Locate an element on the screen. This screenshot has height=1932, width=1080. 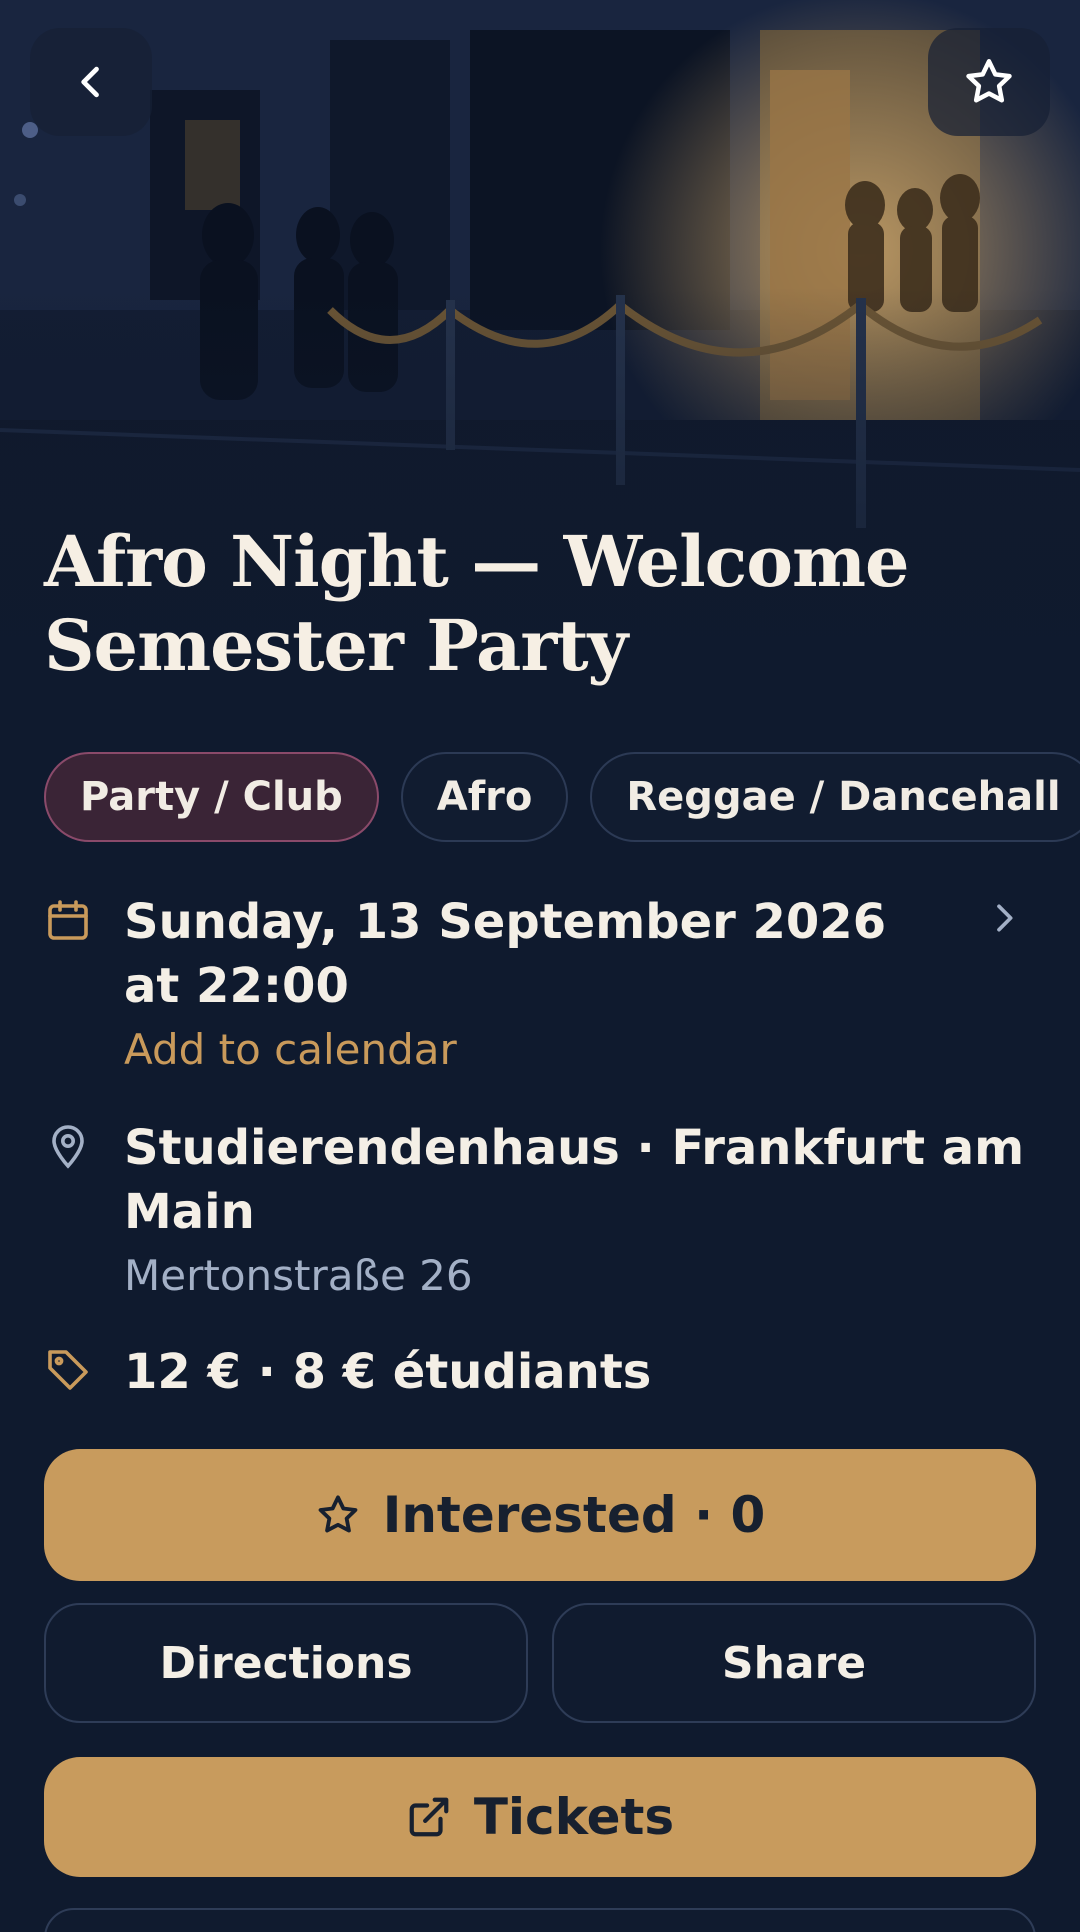
tag-party-club: Party / Club is located at coordinates (211, 797).